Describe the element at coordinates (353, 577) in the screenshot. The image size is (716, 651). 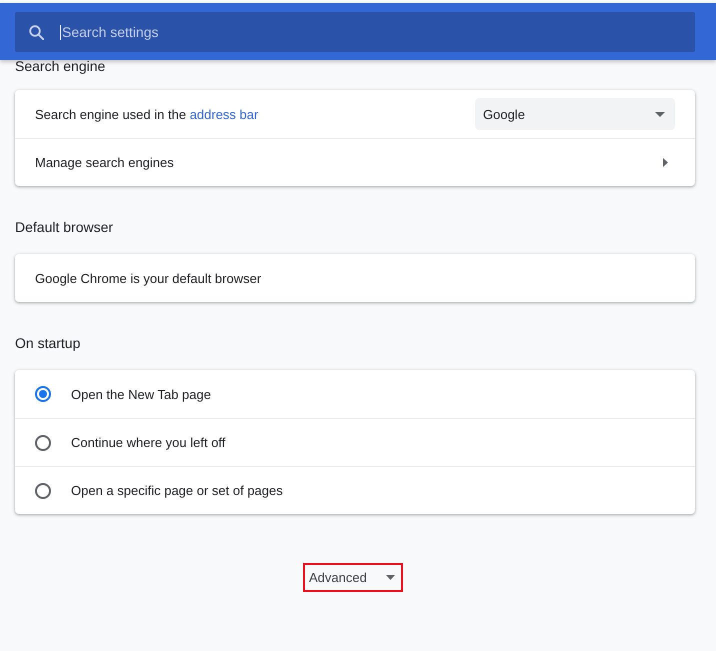
I see `expand-button: Advanced` at that location.